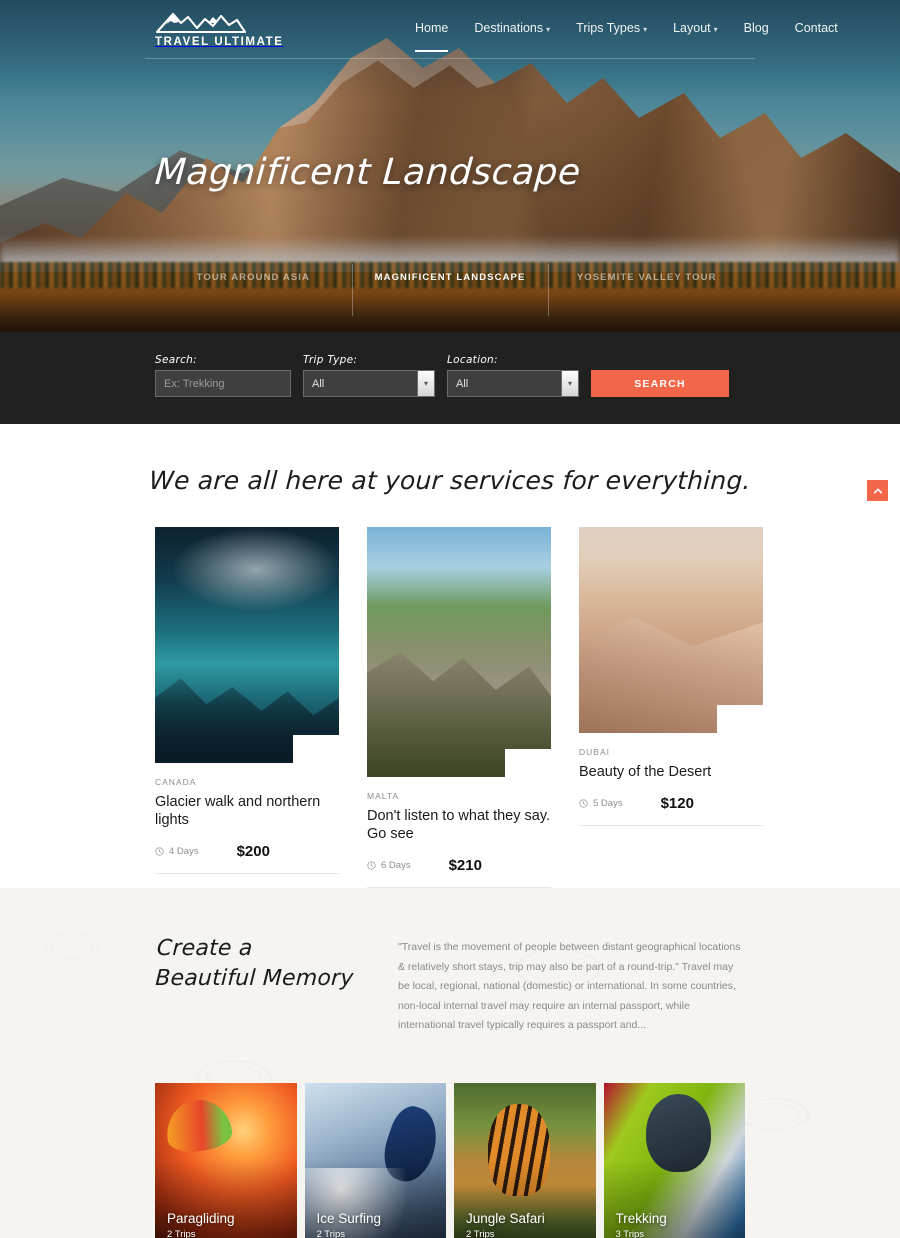  What do you see at coordinates (383, 796) in the screenshot?
I see `trip-card-country: MALTA` at bounding box center [383, 796].